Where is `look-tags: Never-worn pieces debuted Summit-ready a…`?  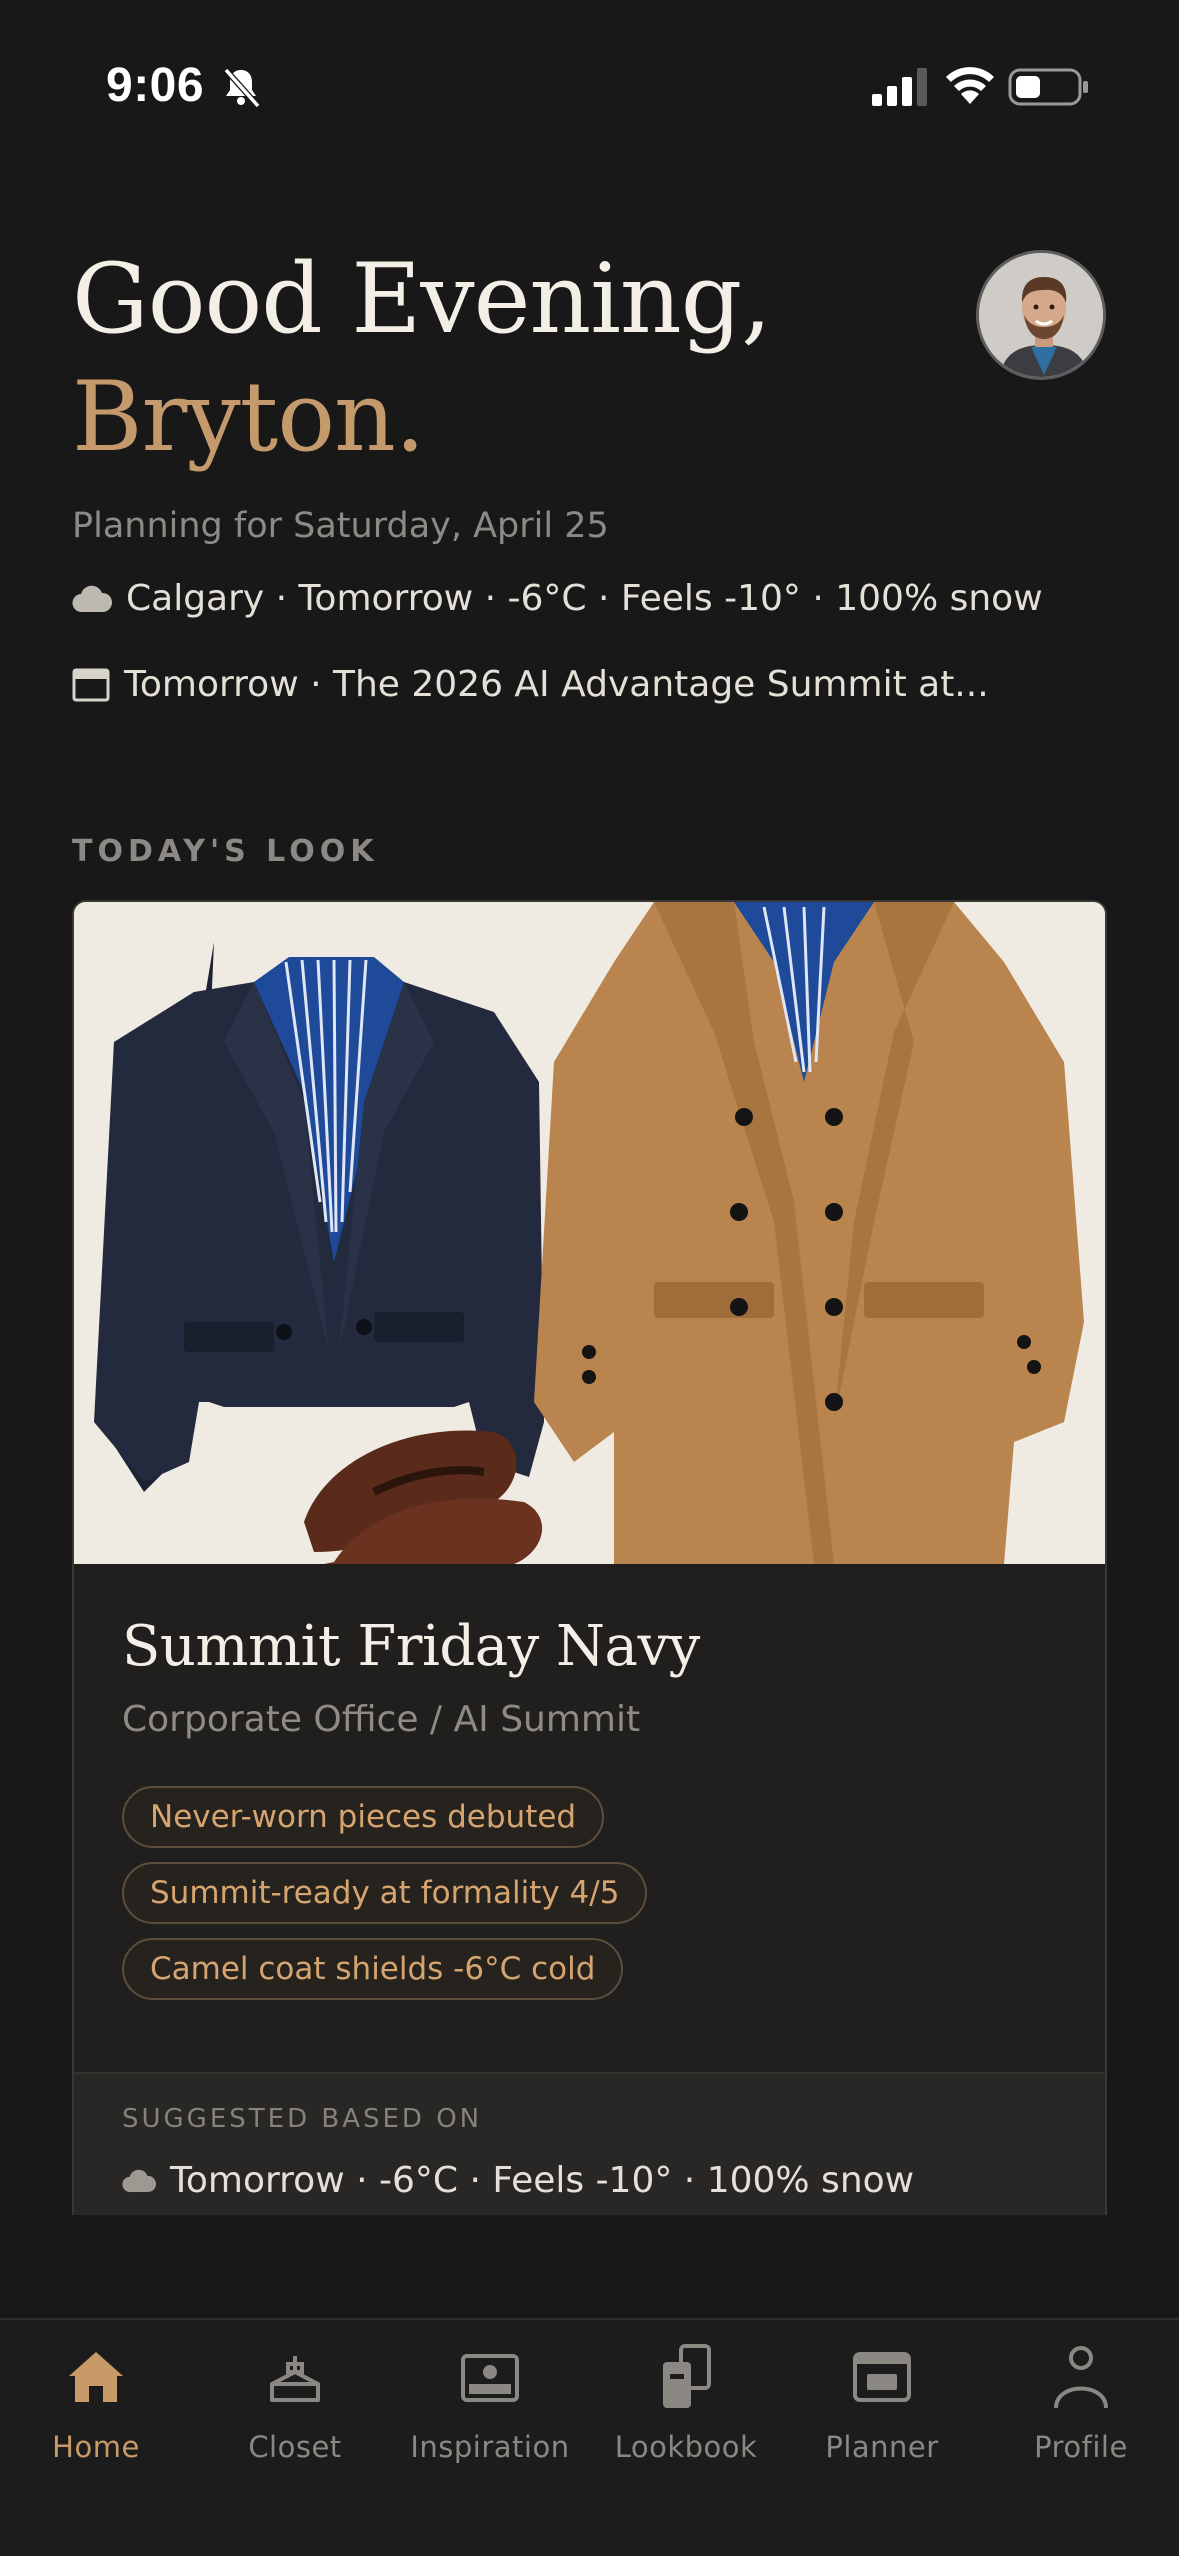
look-tags: Never-worn pieces debuted Summit-ready a… is located at coordinates (589, 1893).